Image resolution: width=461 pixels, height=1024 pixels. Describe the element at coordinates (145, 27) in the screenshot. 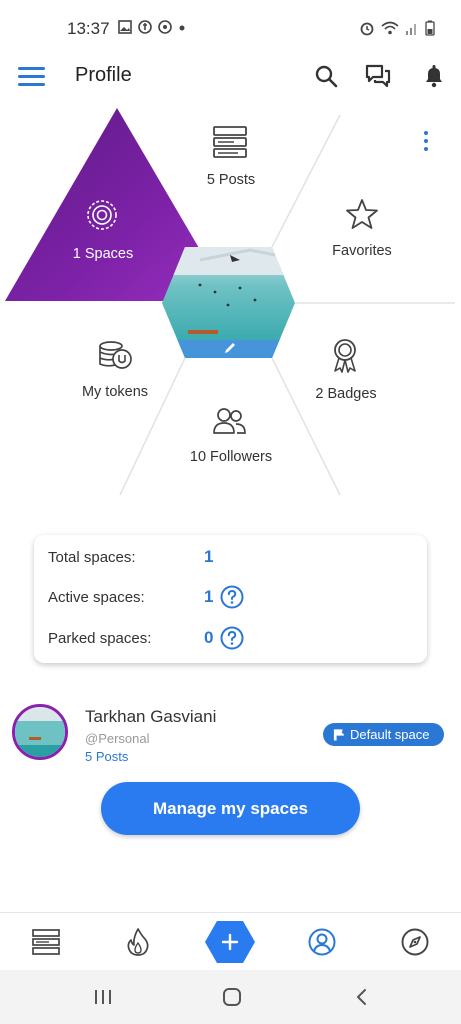

I see `app-notification-icon` at that location.